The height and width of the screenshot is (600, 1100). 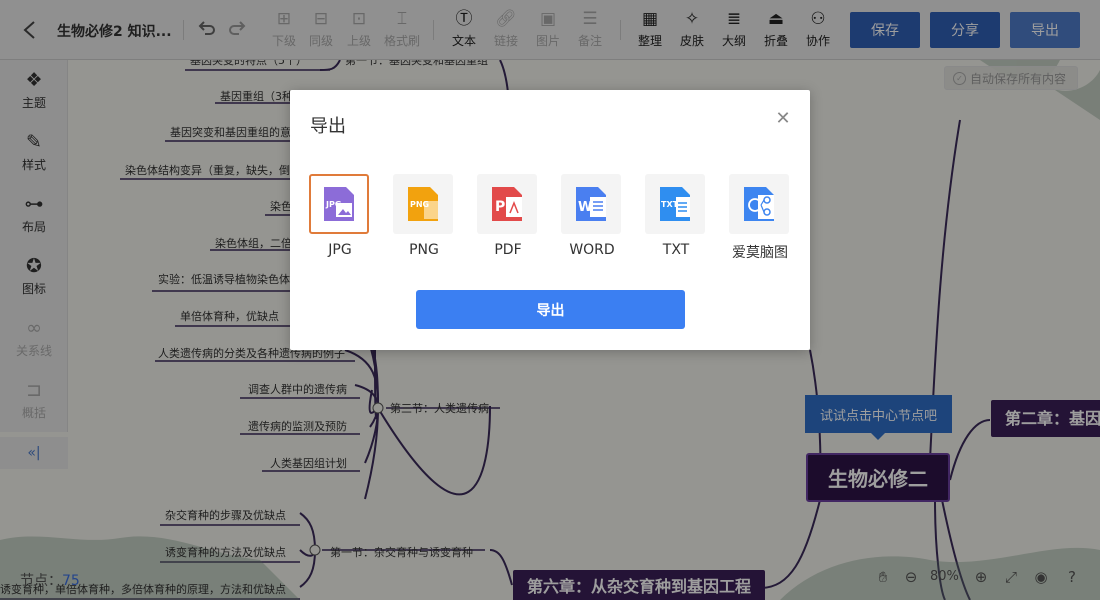 I want to click on svg-text: PNG, so click(x=419, y=204).